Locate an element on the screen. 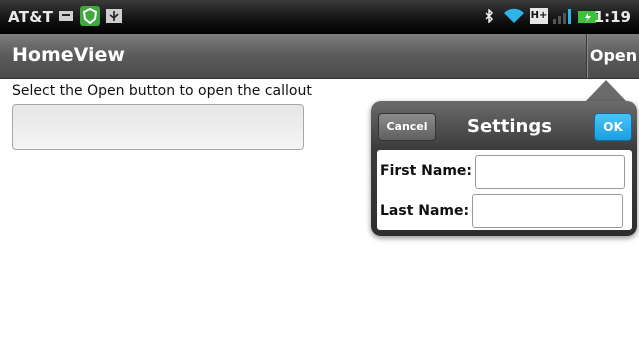 Image resolution: width=639 pixels, height=363 pixels. cancel-button: Cancel is located at coordinates (407, 127).